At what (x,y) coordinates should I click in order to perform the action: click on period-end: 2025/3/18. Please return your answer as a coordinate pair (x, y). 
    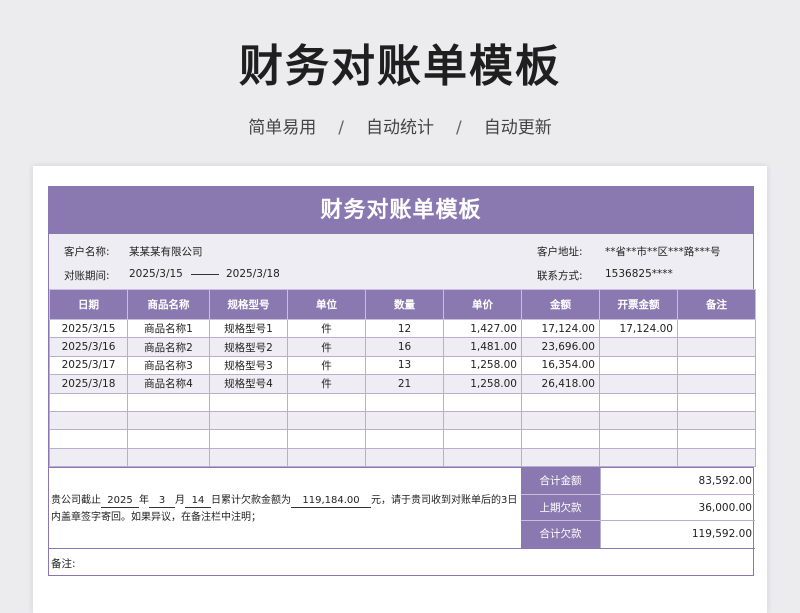
    Looking at the image, I should click on (253, 274).